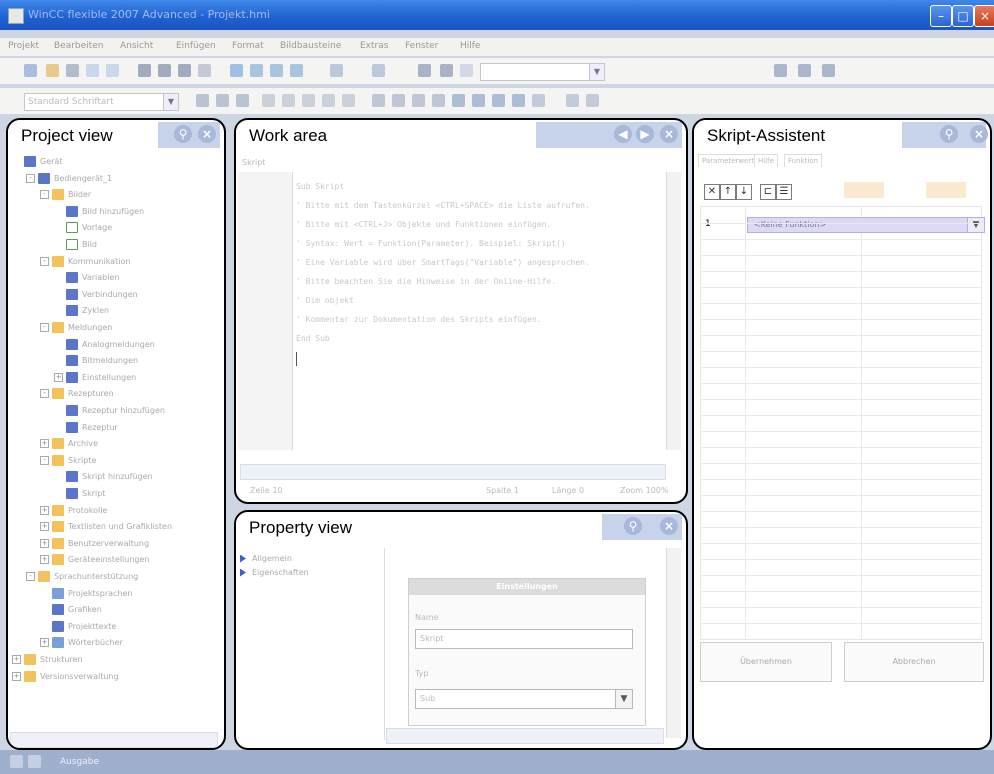  What do you see at coordinates (498, 100) in the screenshot?
I see `bookmark-prev-icon` at bounding box center [498, 100].